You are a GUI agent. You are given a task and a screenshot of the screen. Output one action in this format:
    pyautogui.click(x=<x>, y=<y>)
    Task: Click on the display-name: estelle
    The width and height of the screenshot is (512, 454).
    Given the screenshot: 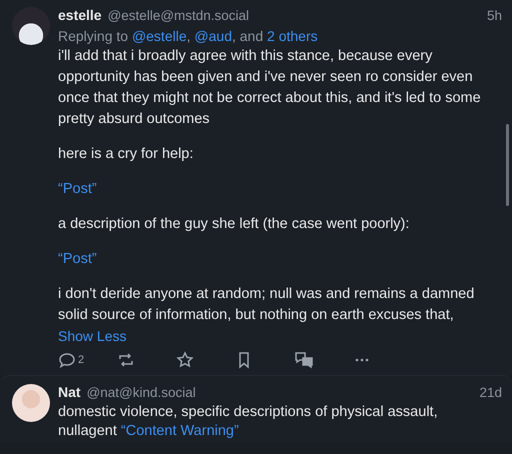 What is the action you would take?
    pyautogui.click(x=80, y=15)
    